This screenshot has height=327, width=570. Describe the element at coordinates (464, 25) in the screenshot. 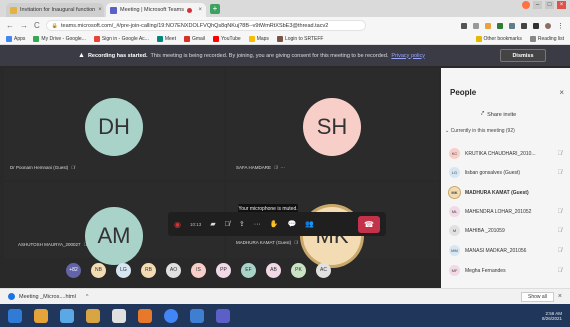

I see `cast-icon` at that location.